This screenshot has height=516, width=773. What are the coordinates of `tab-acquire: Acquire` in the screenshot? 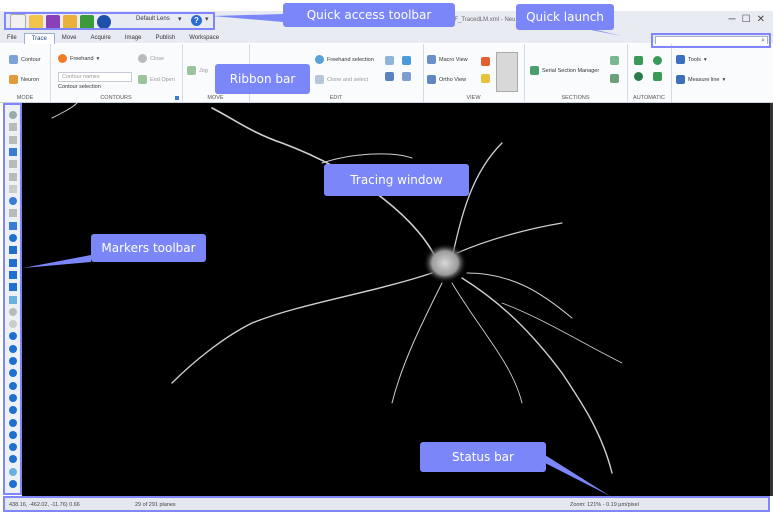 It's located at (100, 38).